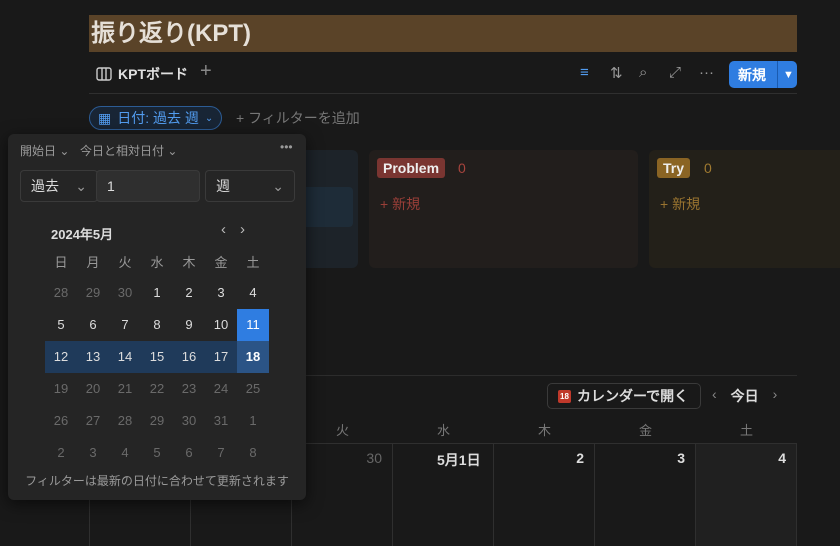 This screenshot has height=546, width=840. I want to click on direction-value: 過去, so click(45, 186).